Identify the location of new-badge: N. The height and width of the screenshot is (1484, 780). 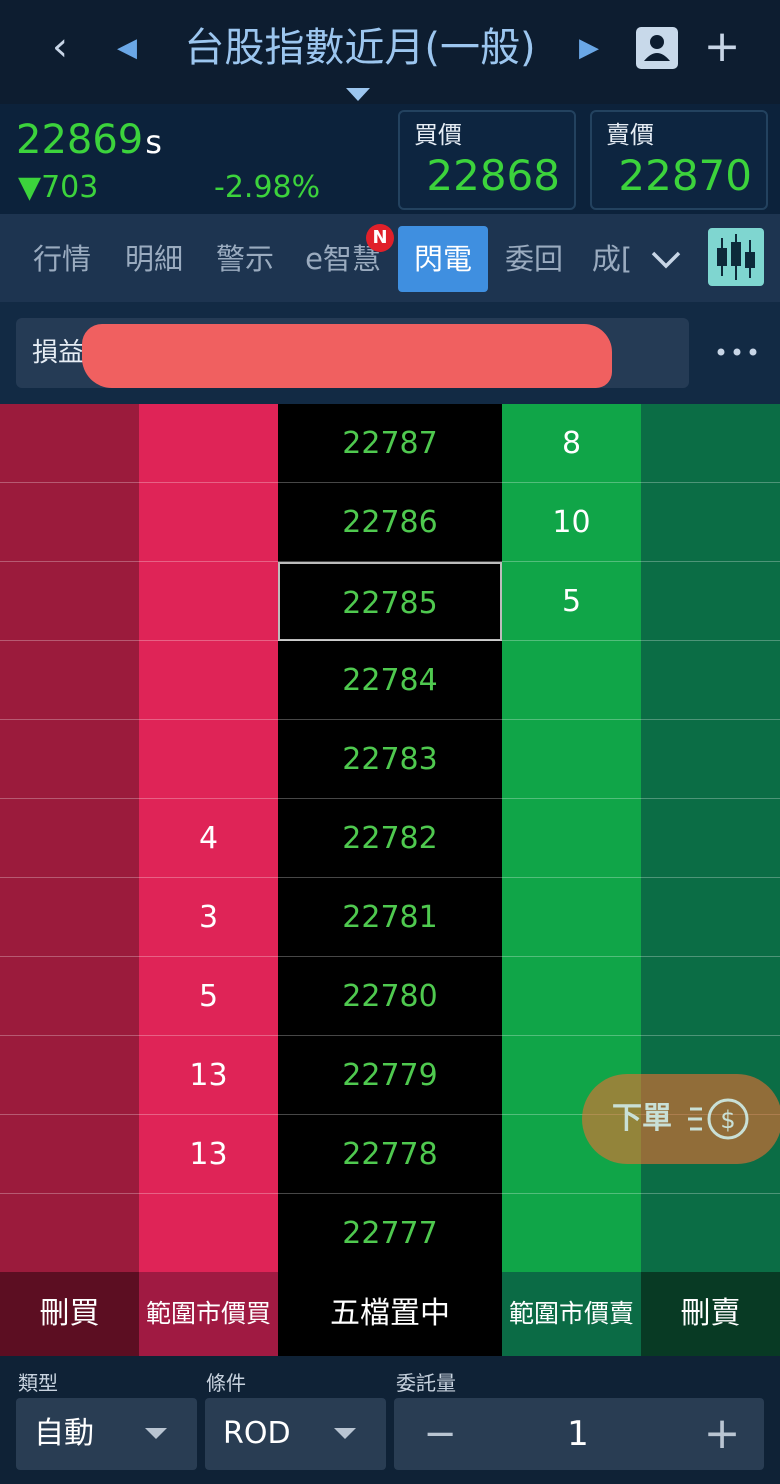
(380, 238).